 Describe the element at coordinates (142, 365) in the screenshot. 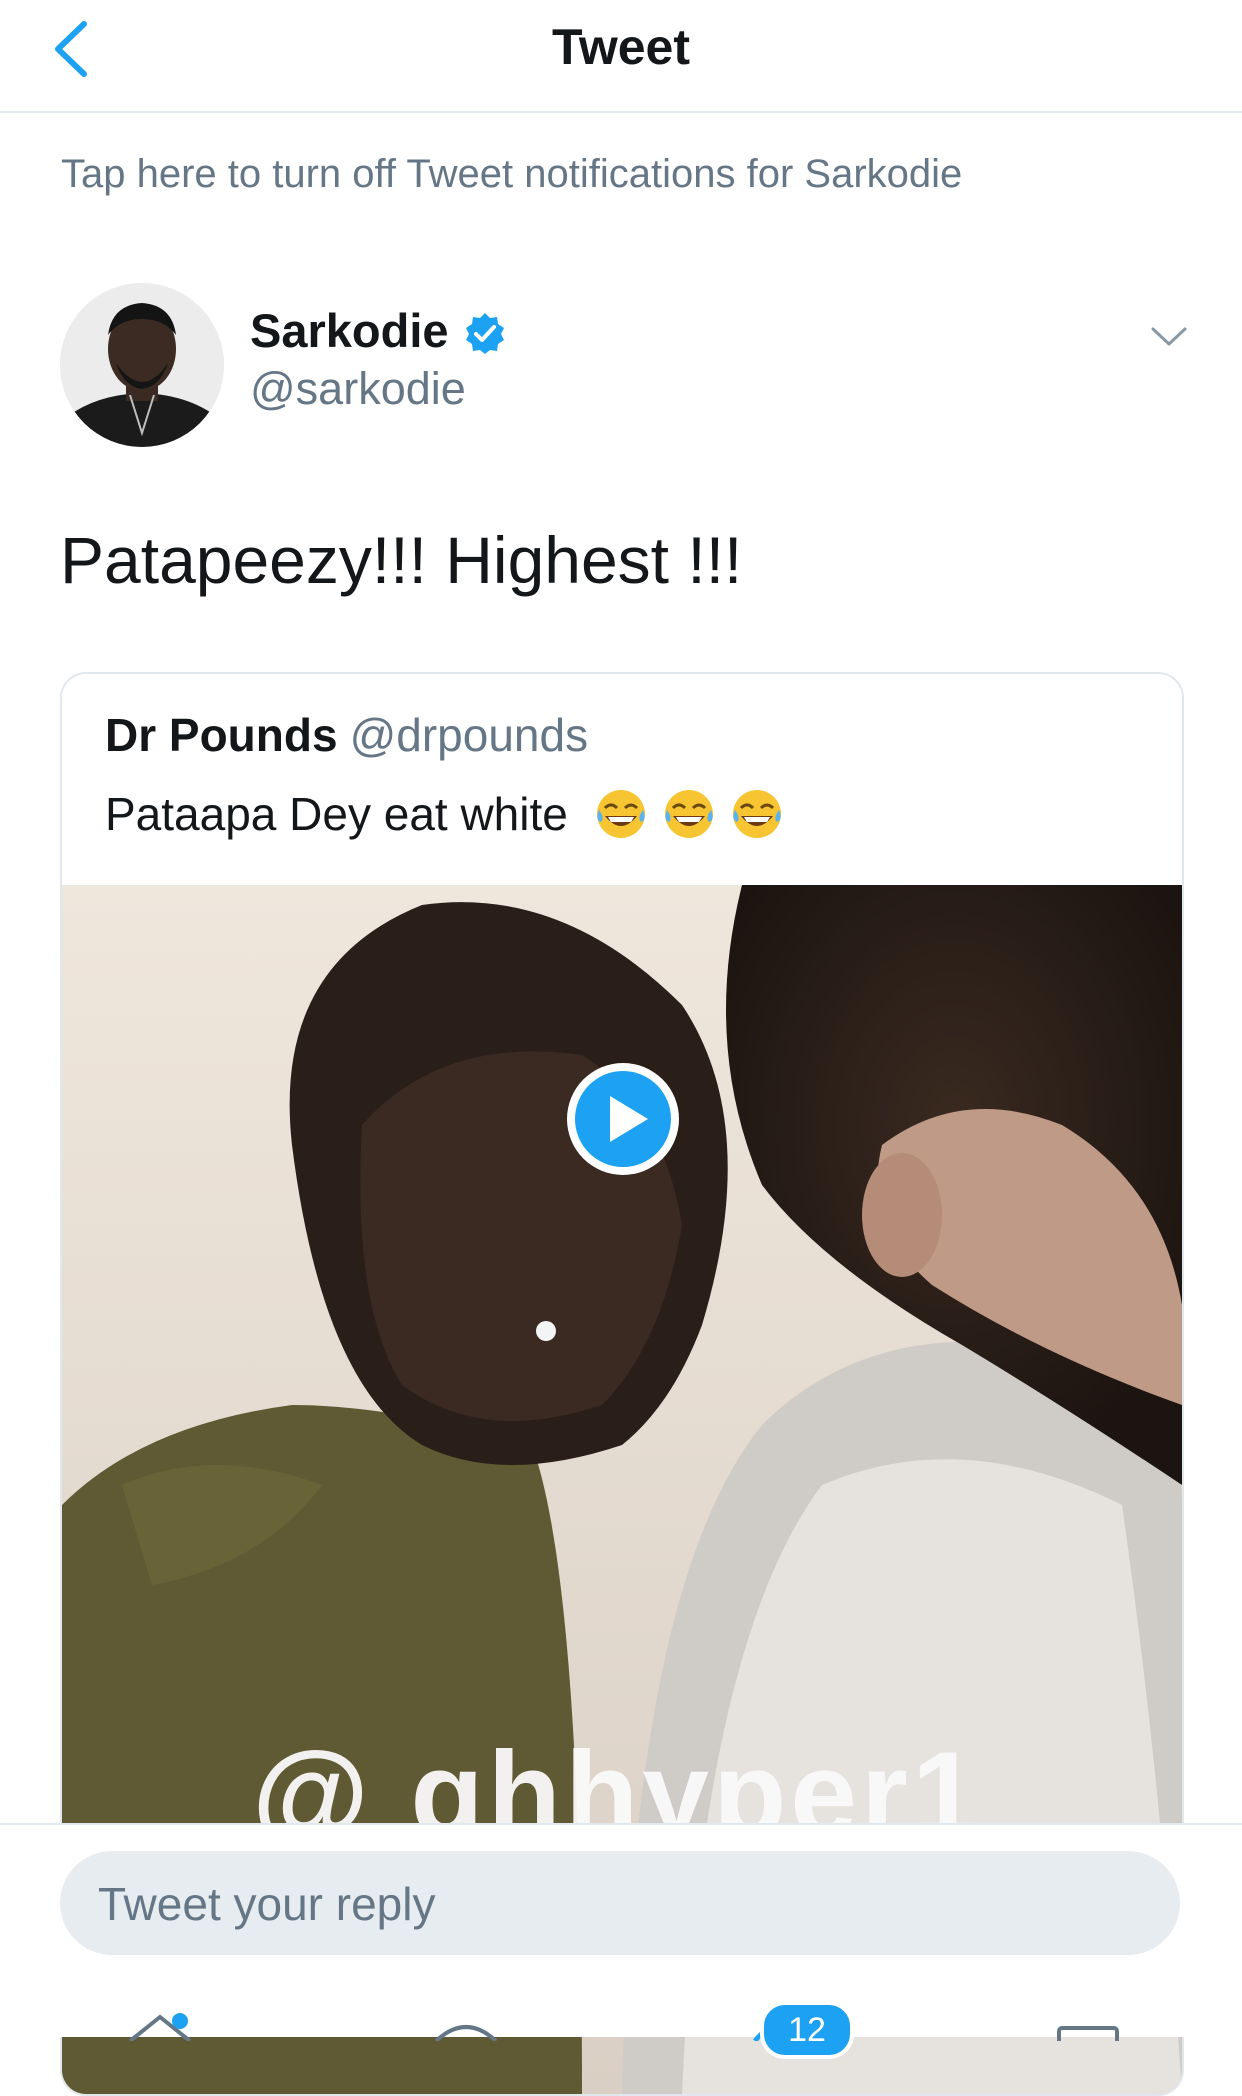

I see `author-avatar` at that location.